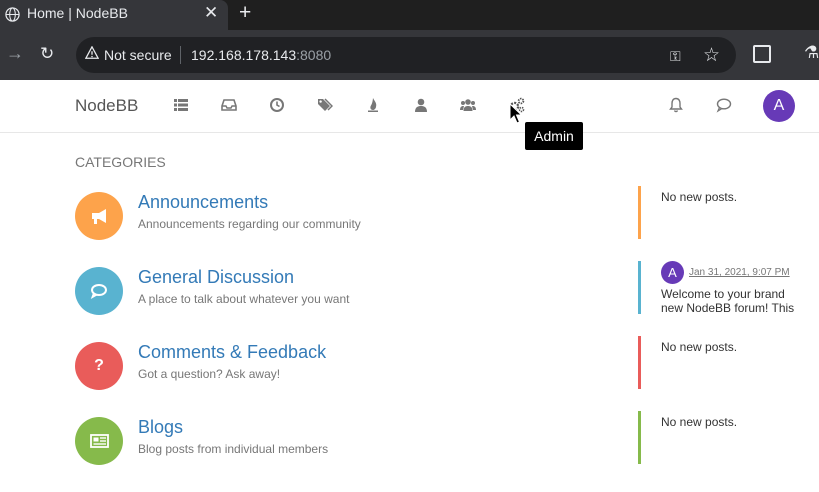  What do you see at coordinates (92, 53) in the screenshot?
I see `warning-icon` at bounding box center [92, 53].